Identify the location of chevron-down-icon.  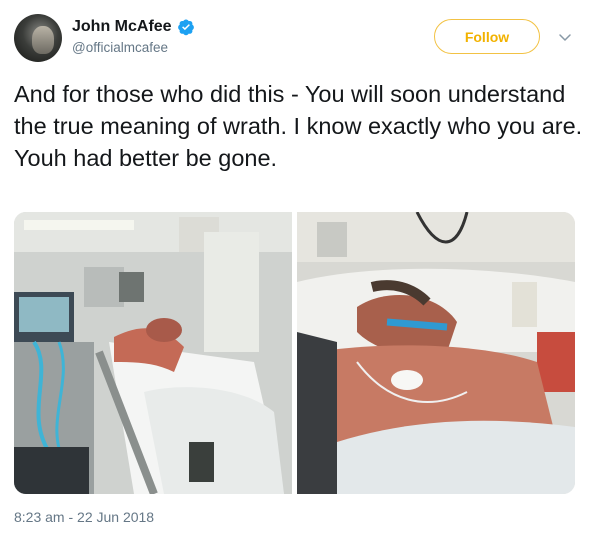
(565, 37).